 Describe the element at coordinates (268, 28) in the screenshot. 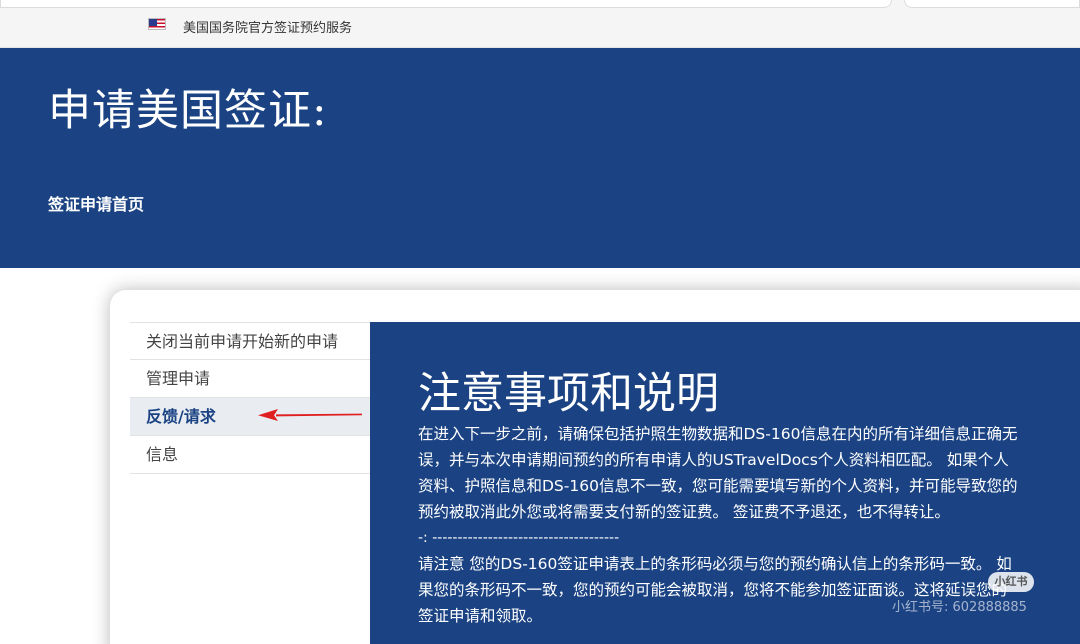

I see `site-name: 美国国务院官方签证预约服务` at that location.